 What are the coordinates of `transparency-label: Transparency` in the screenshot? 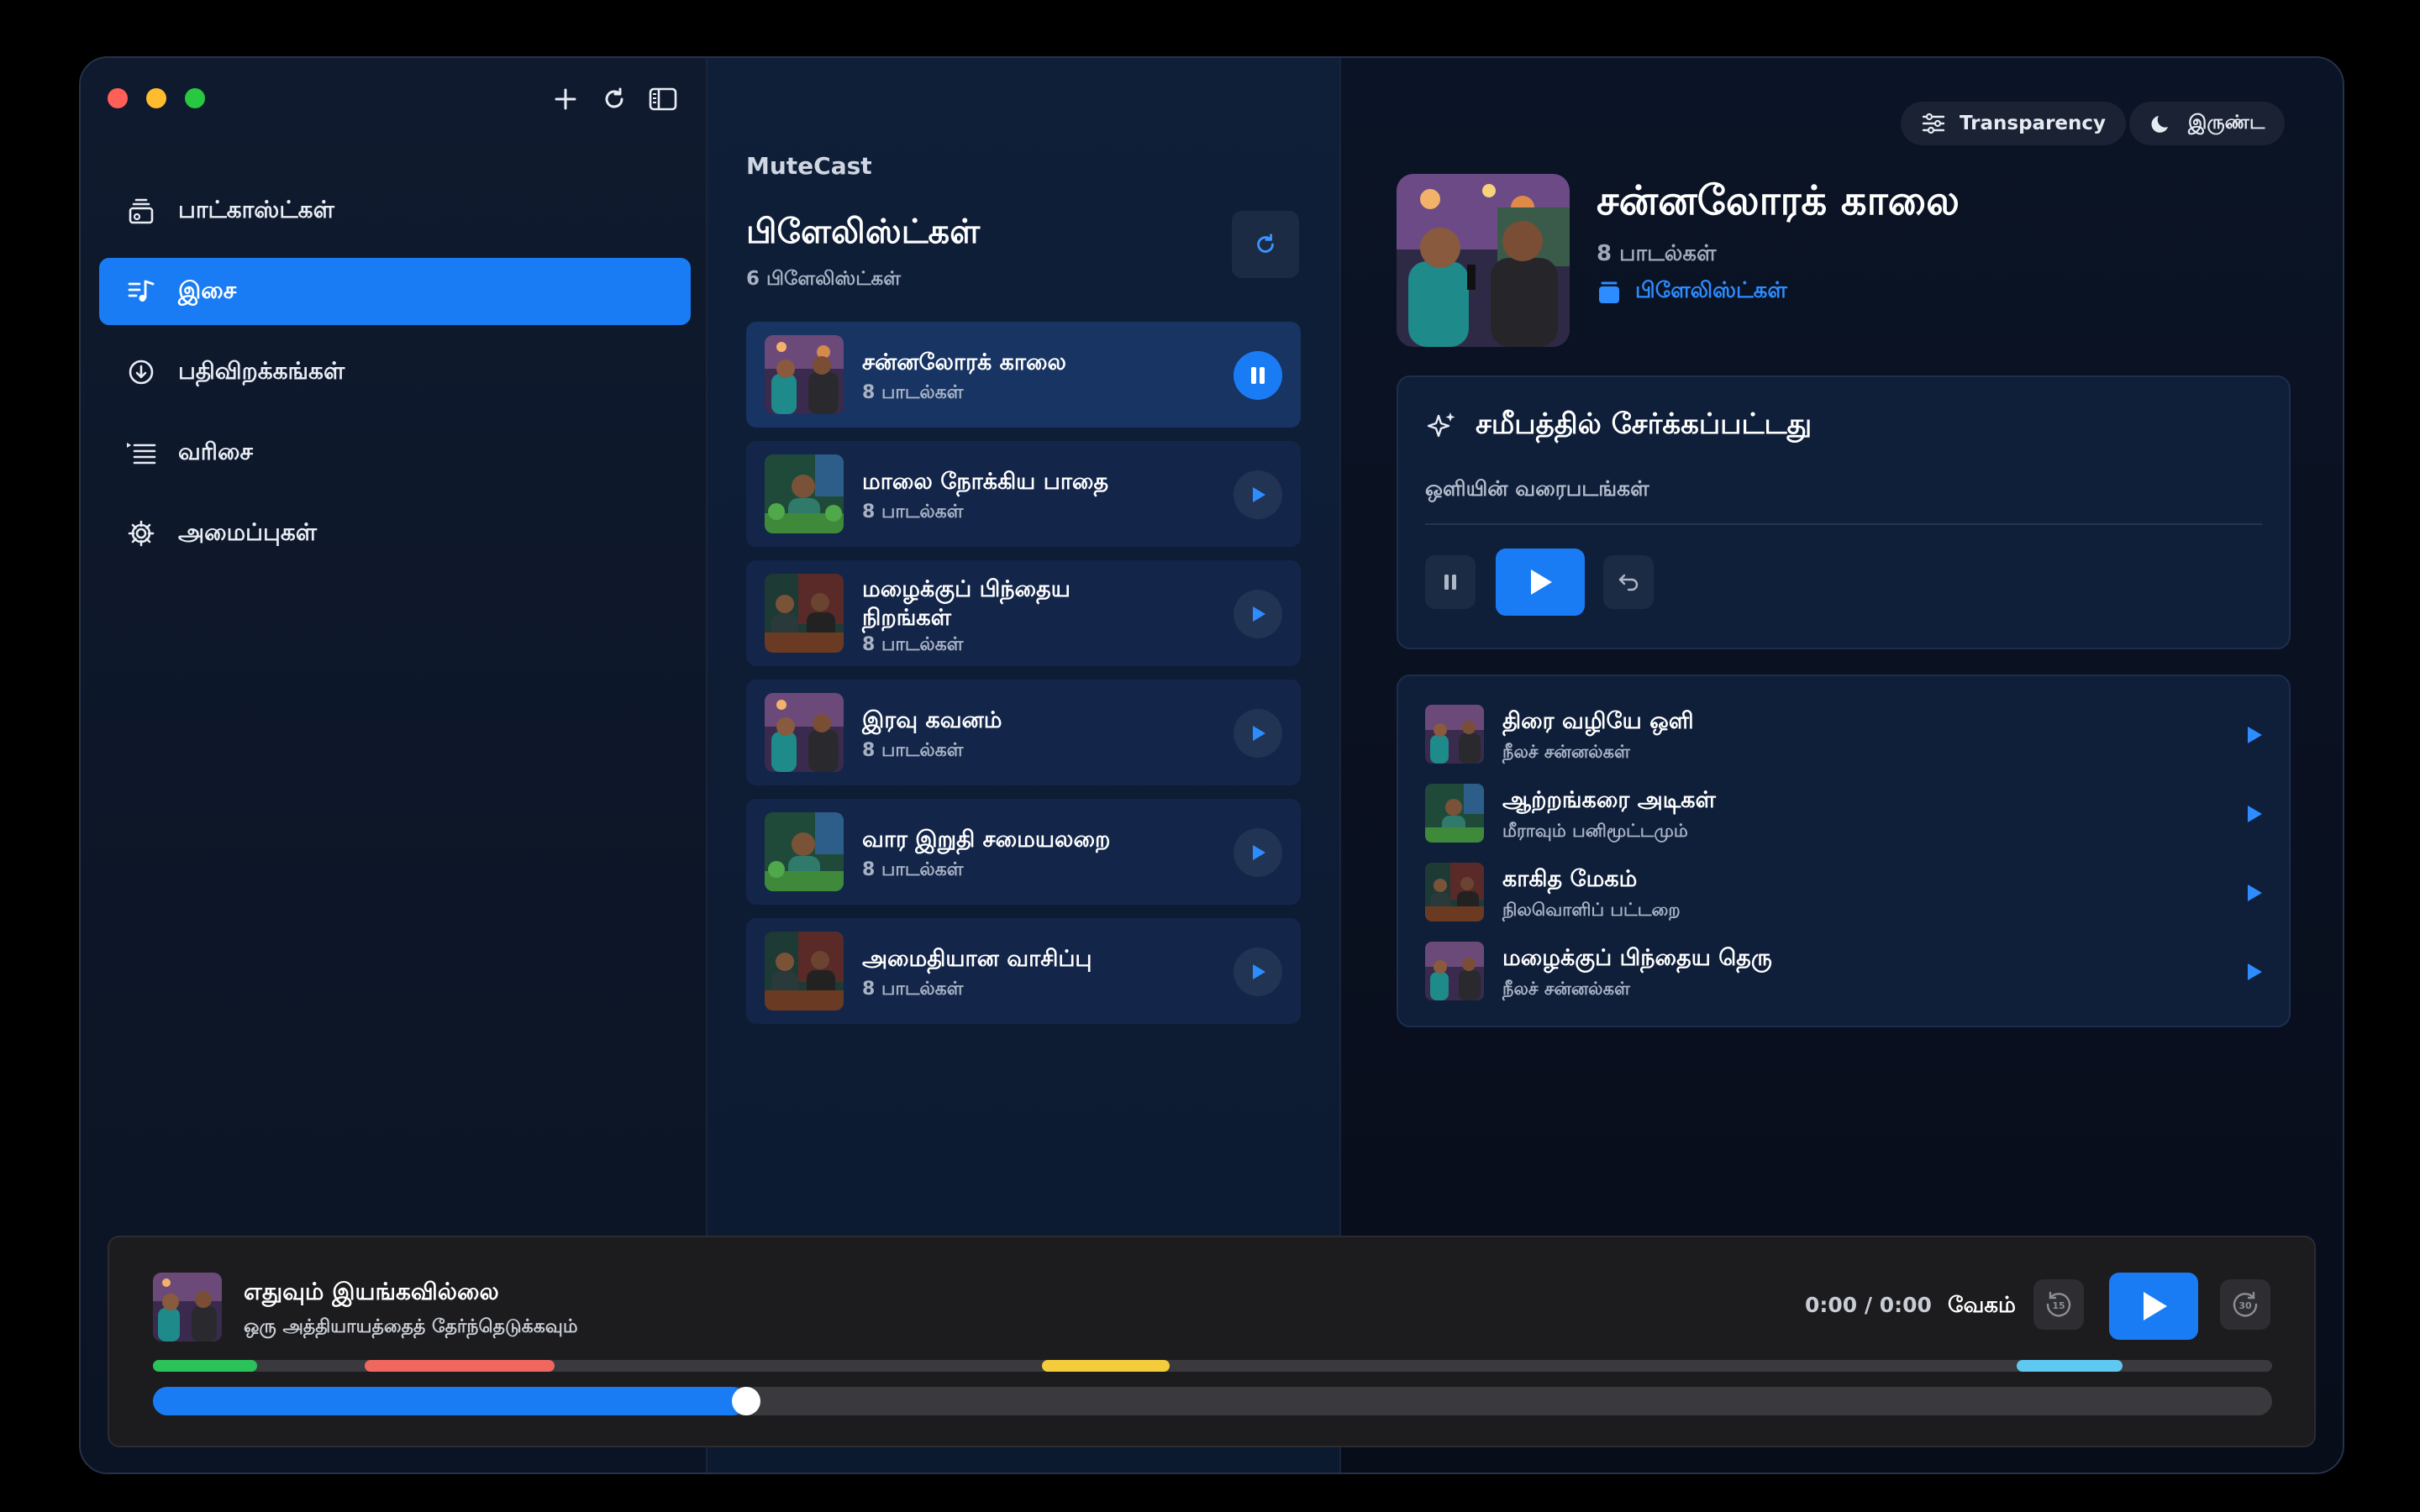 It's located at (2034, 123).